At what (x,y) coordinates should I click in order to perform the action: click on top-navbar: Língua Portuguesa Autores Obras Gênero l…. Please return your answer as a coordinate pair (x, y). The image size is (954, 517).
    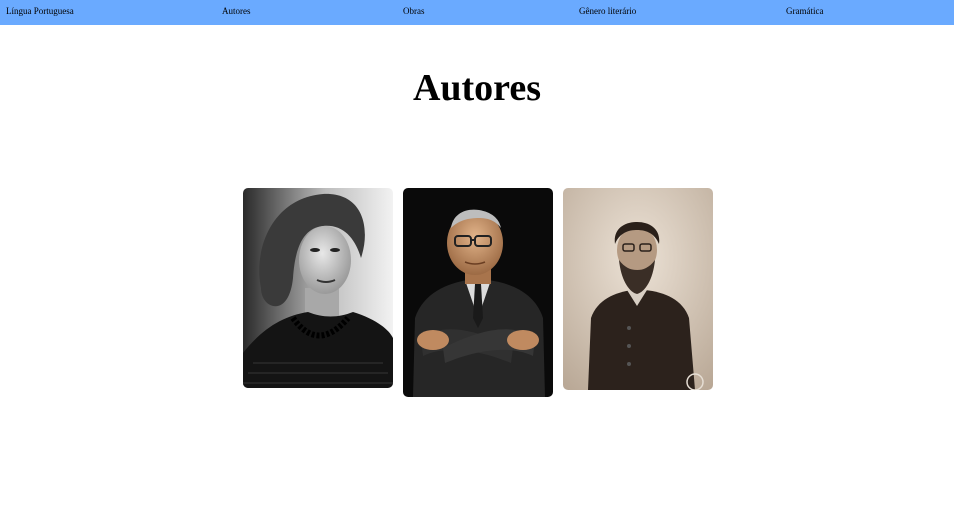
    Looking at the image, I should click on (477, 12).